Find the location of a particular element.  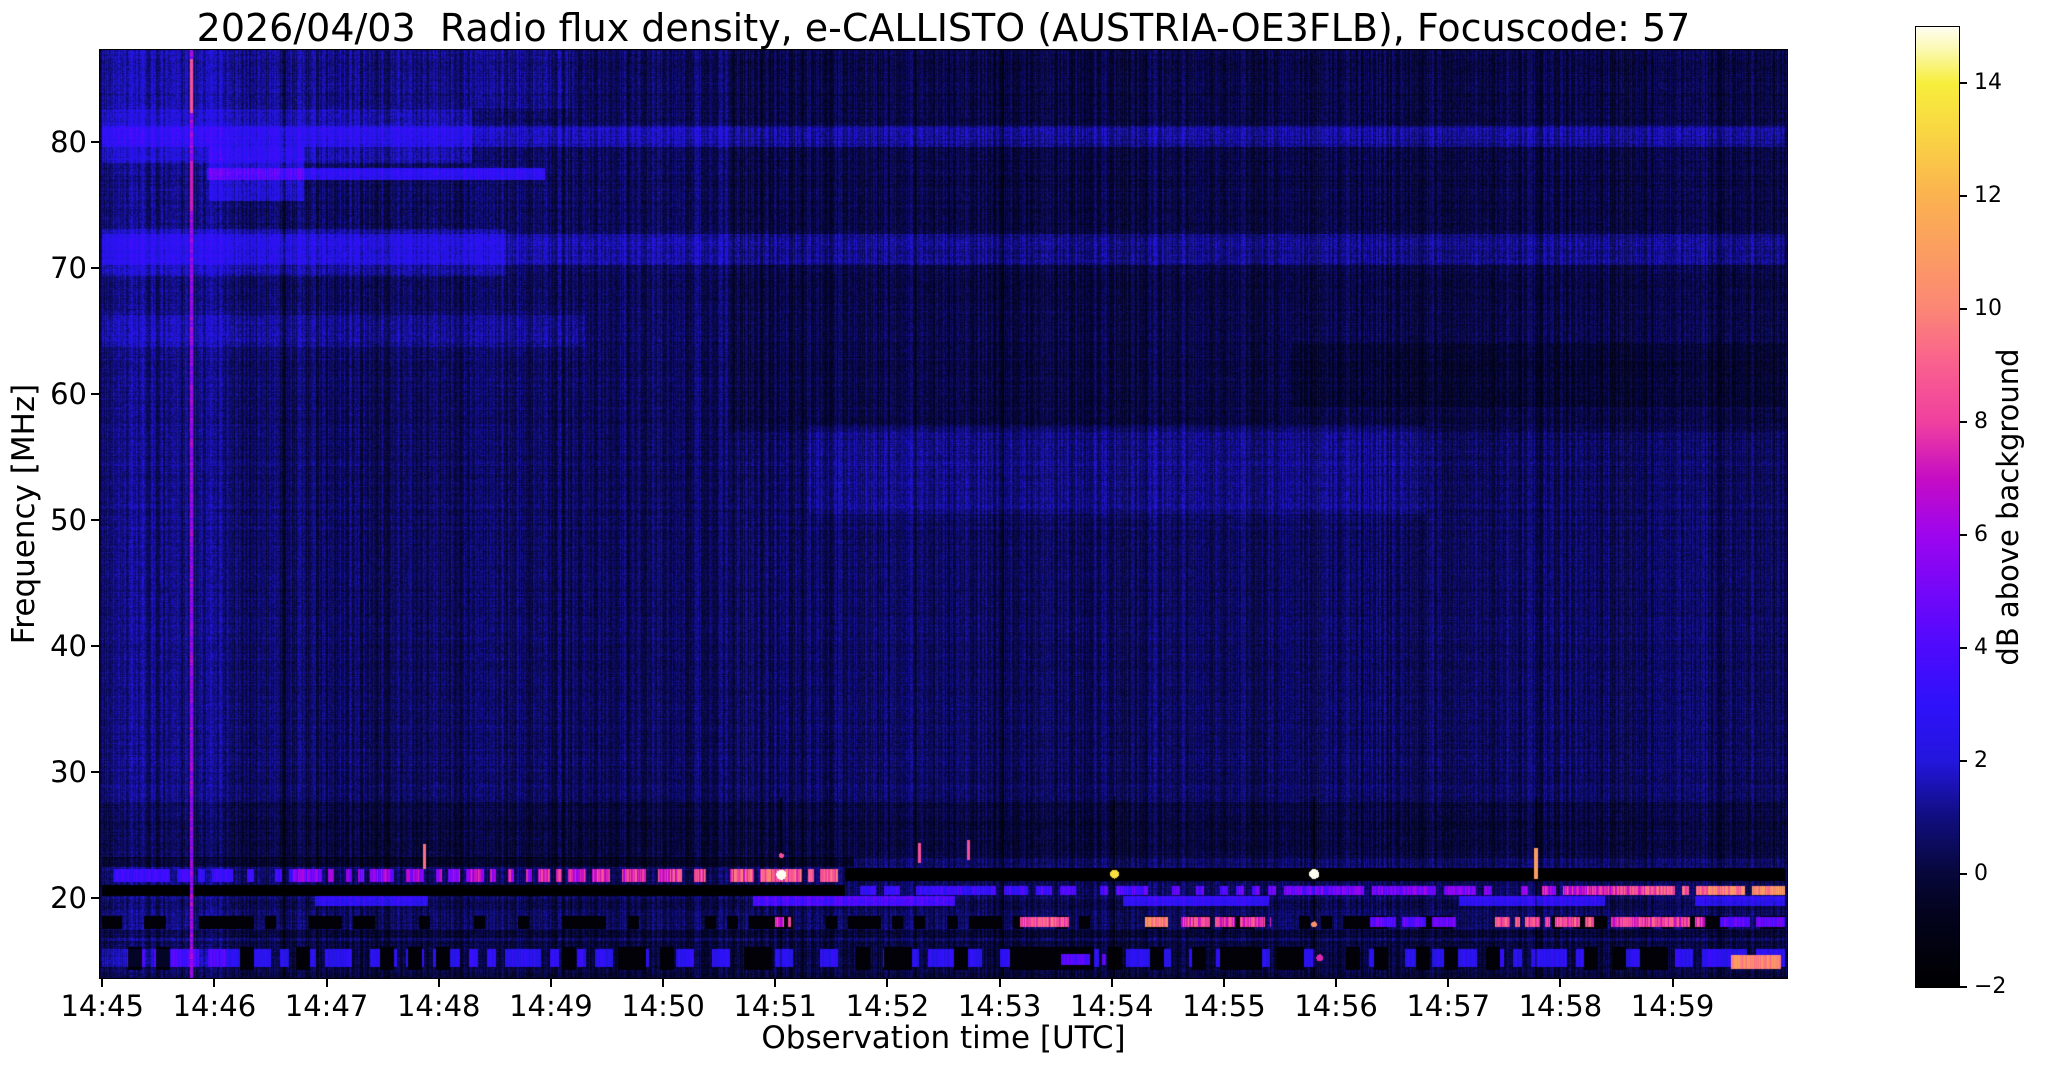

colorbar-tick-label: 6 is located at coordinates (1981, 535).